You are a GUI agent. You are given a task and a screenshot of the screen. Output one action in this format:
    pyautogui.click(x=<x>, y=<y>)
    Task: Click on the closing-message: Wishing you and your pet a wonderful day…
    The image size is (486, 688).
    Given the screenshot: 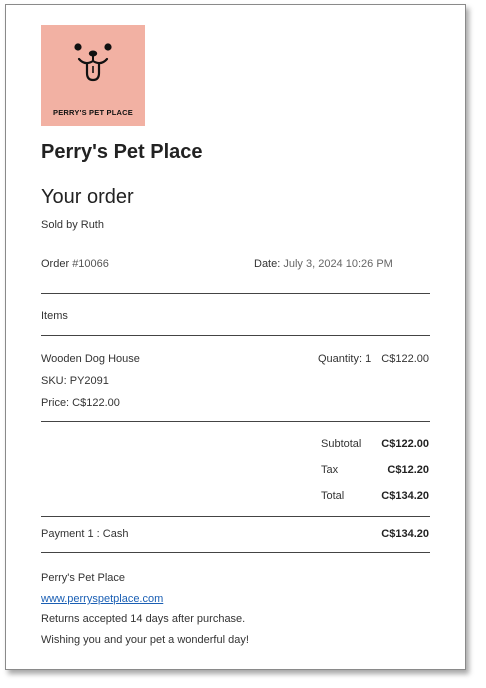 What is the action you would take?
    pyautogui.click(x=145, y=640)
    